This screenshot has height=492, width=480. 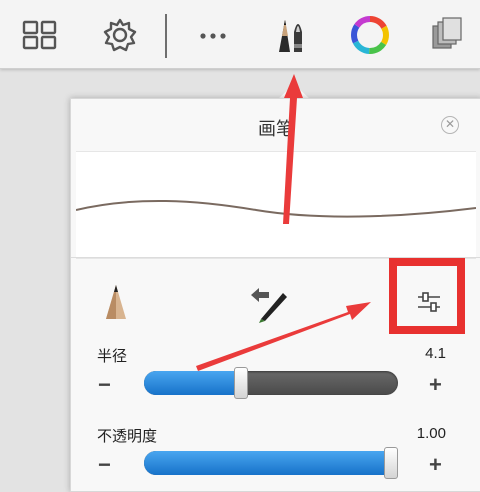 I want to click on arrow-right, so click(x=283, y=336).